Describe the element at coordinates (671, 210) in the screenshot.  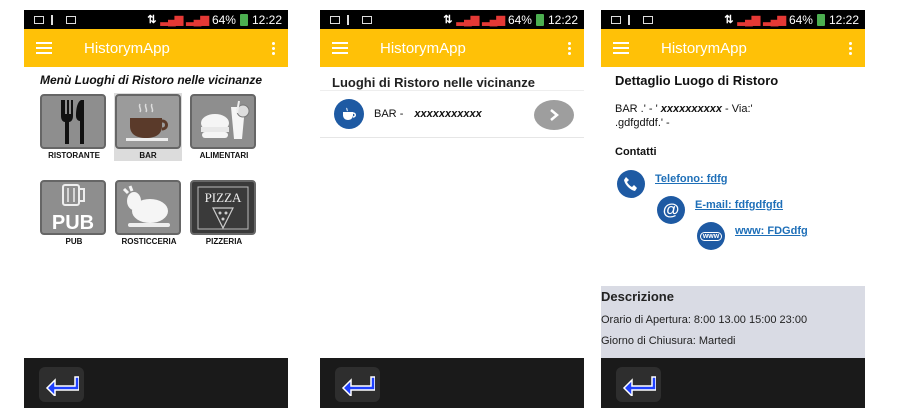
I see `email-icon: @` at that location.